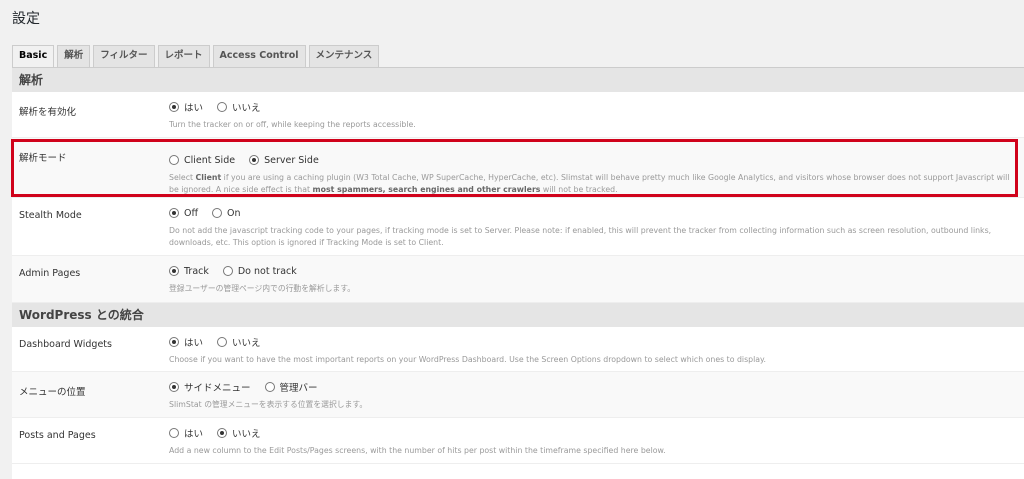 This screenshot has height=479, width=1024. I want to click on setting-description: SlimStat の管理メニューを表示する位置を選択します。, so click(268, 404).